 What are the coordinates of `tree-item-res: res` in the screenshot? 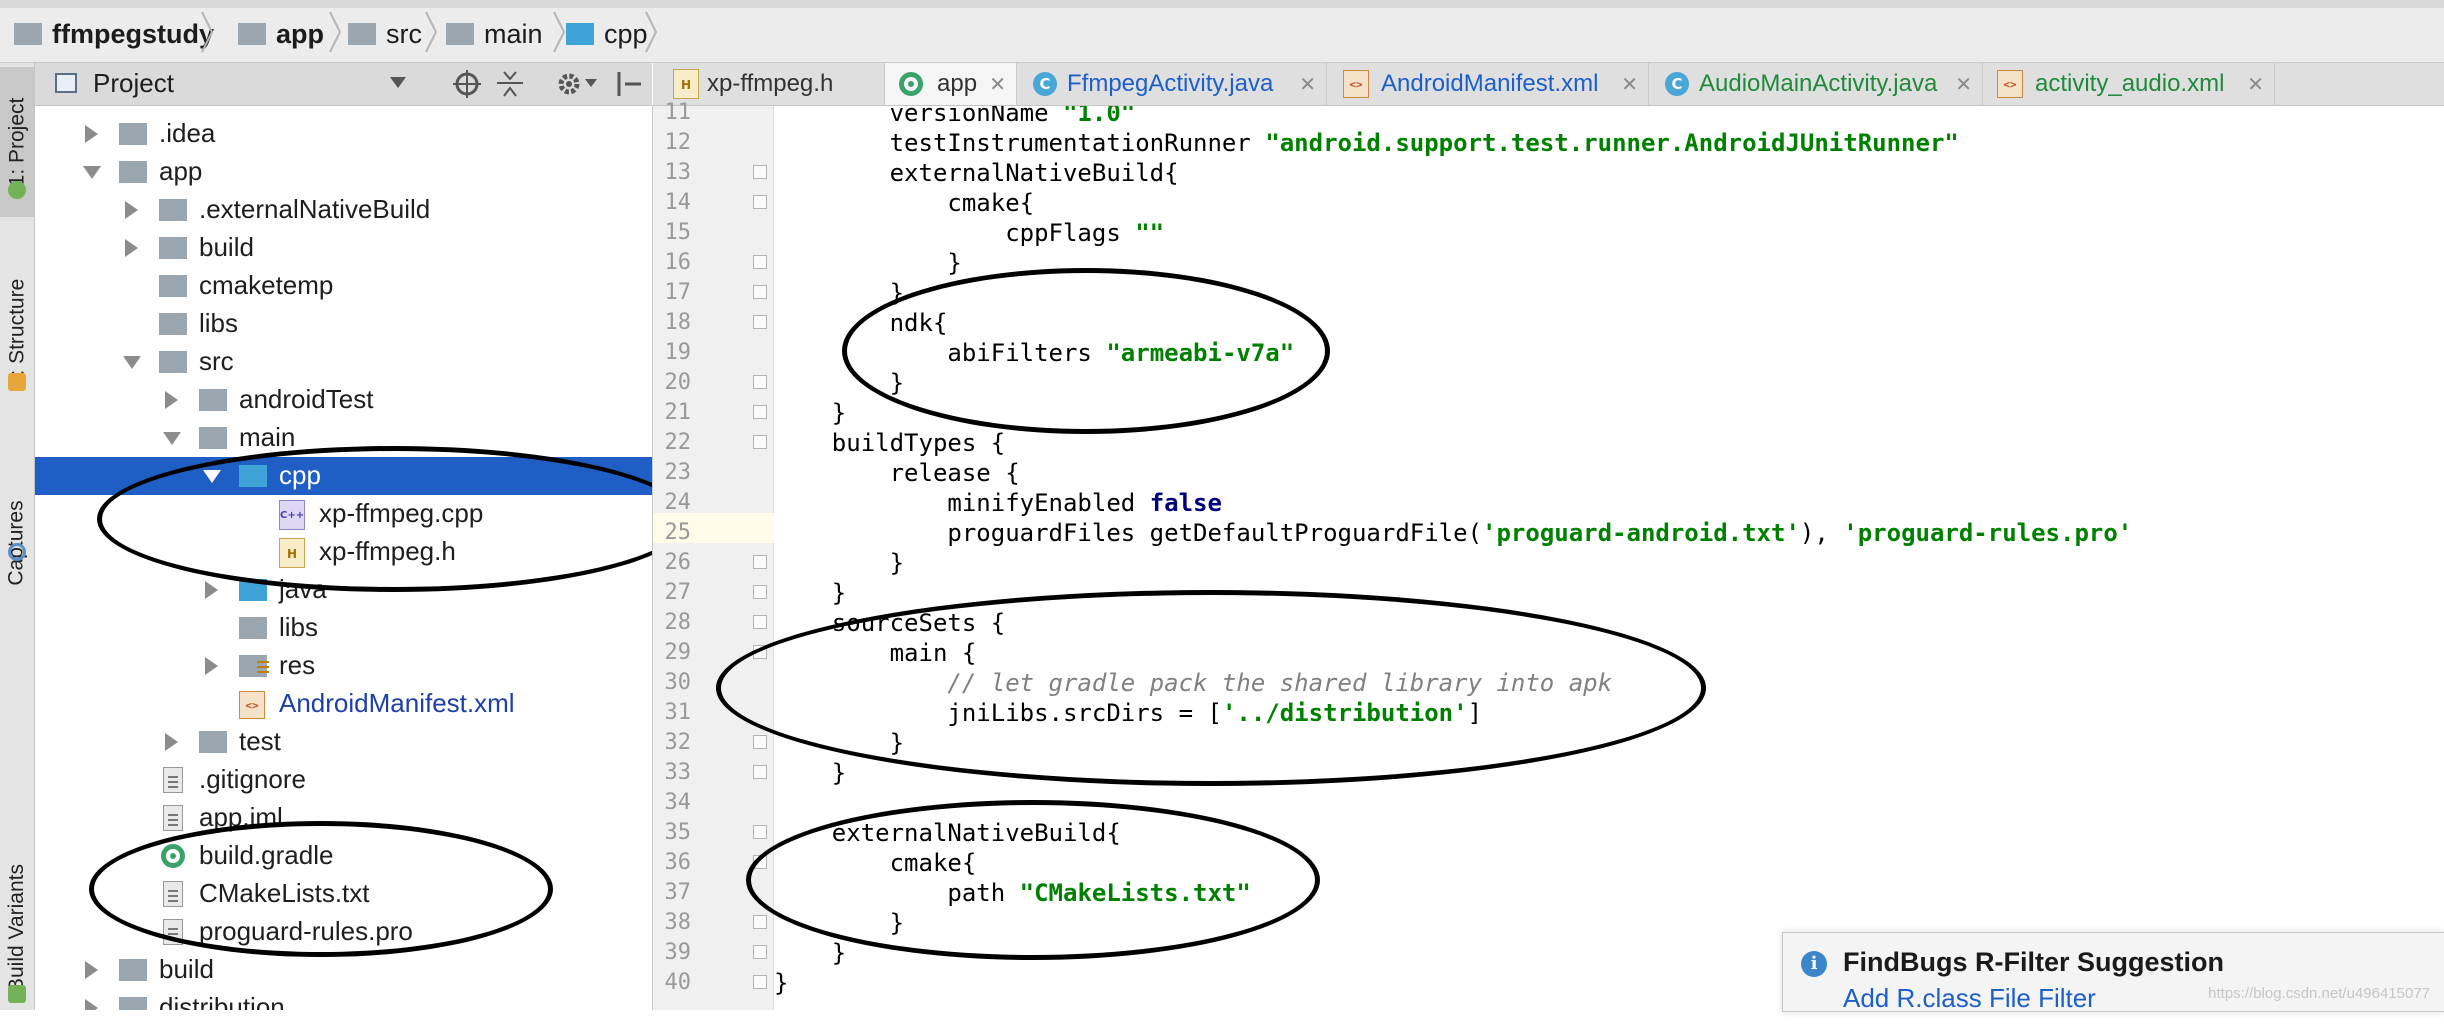 It's located at (343, 666).